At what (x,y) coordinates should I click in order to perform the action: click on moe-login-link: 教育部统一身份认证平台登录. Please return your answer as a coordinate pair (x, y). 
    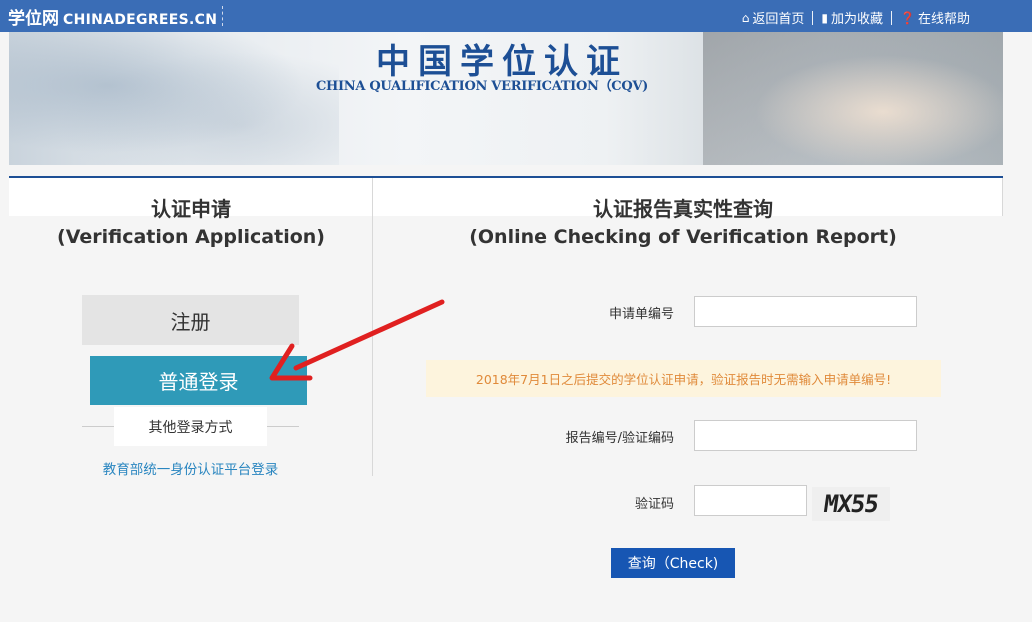
    Looking at the image, I should click on (190, 468).